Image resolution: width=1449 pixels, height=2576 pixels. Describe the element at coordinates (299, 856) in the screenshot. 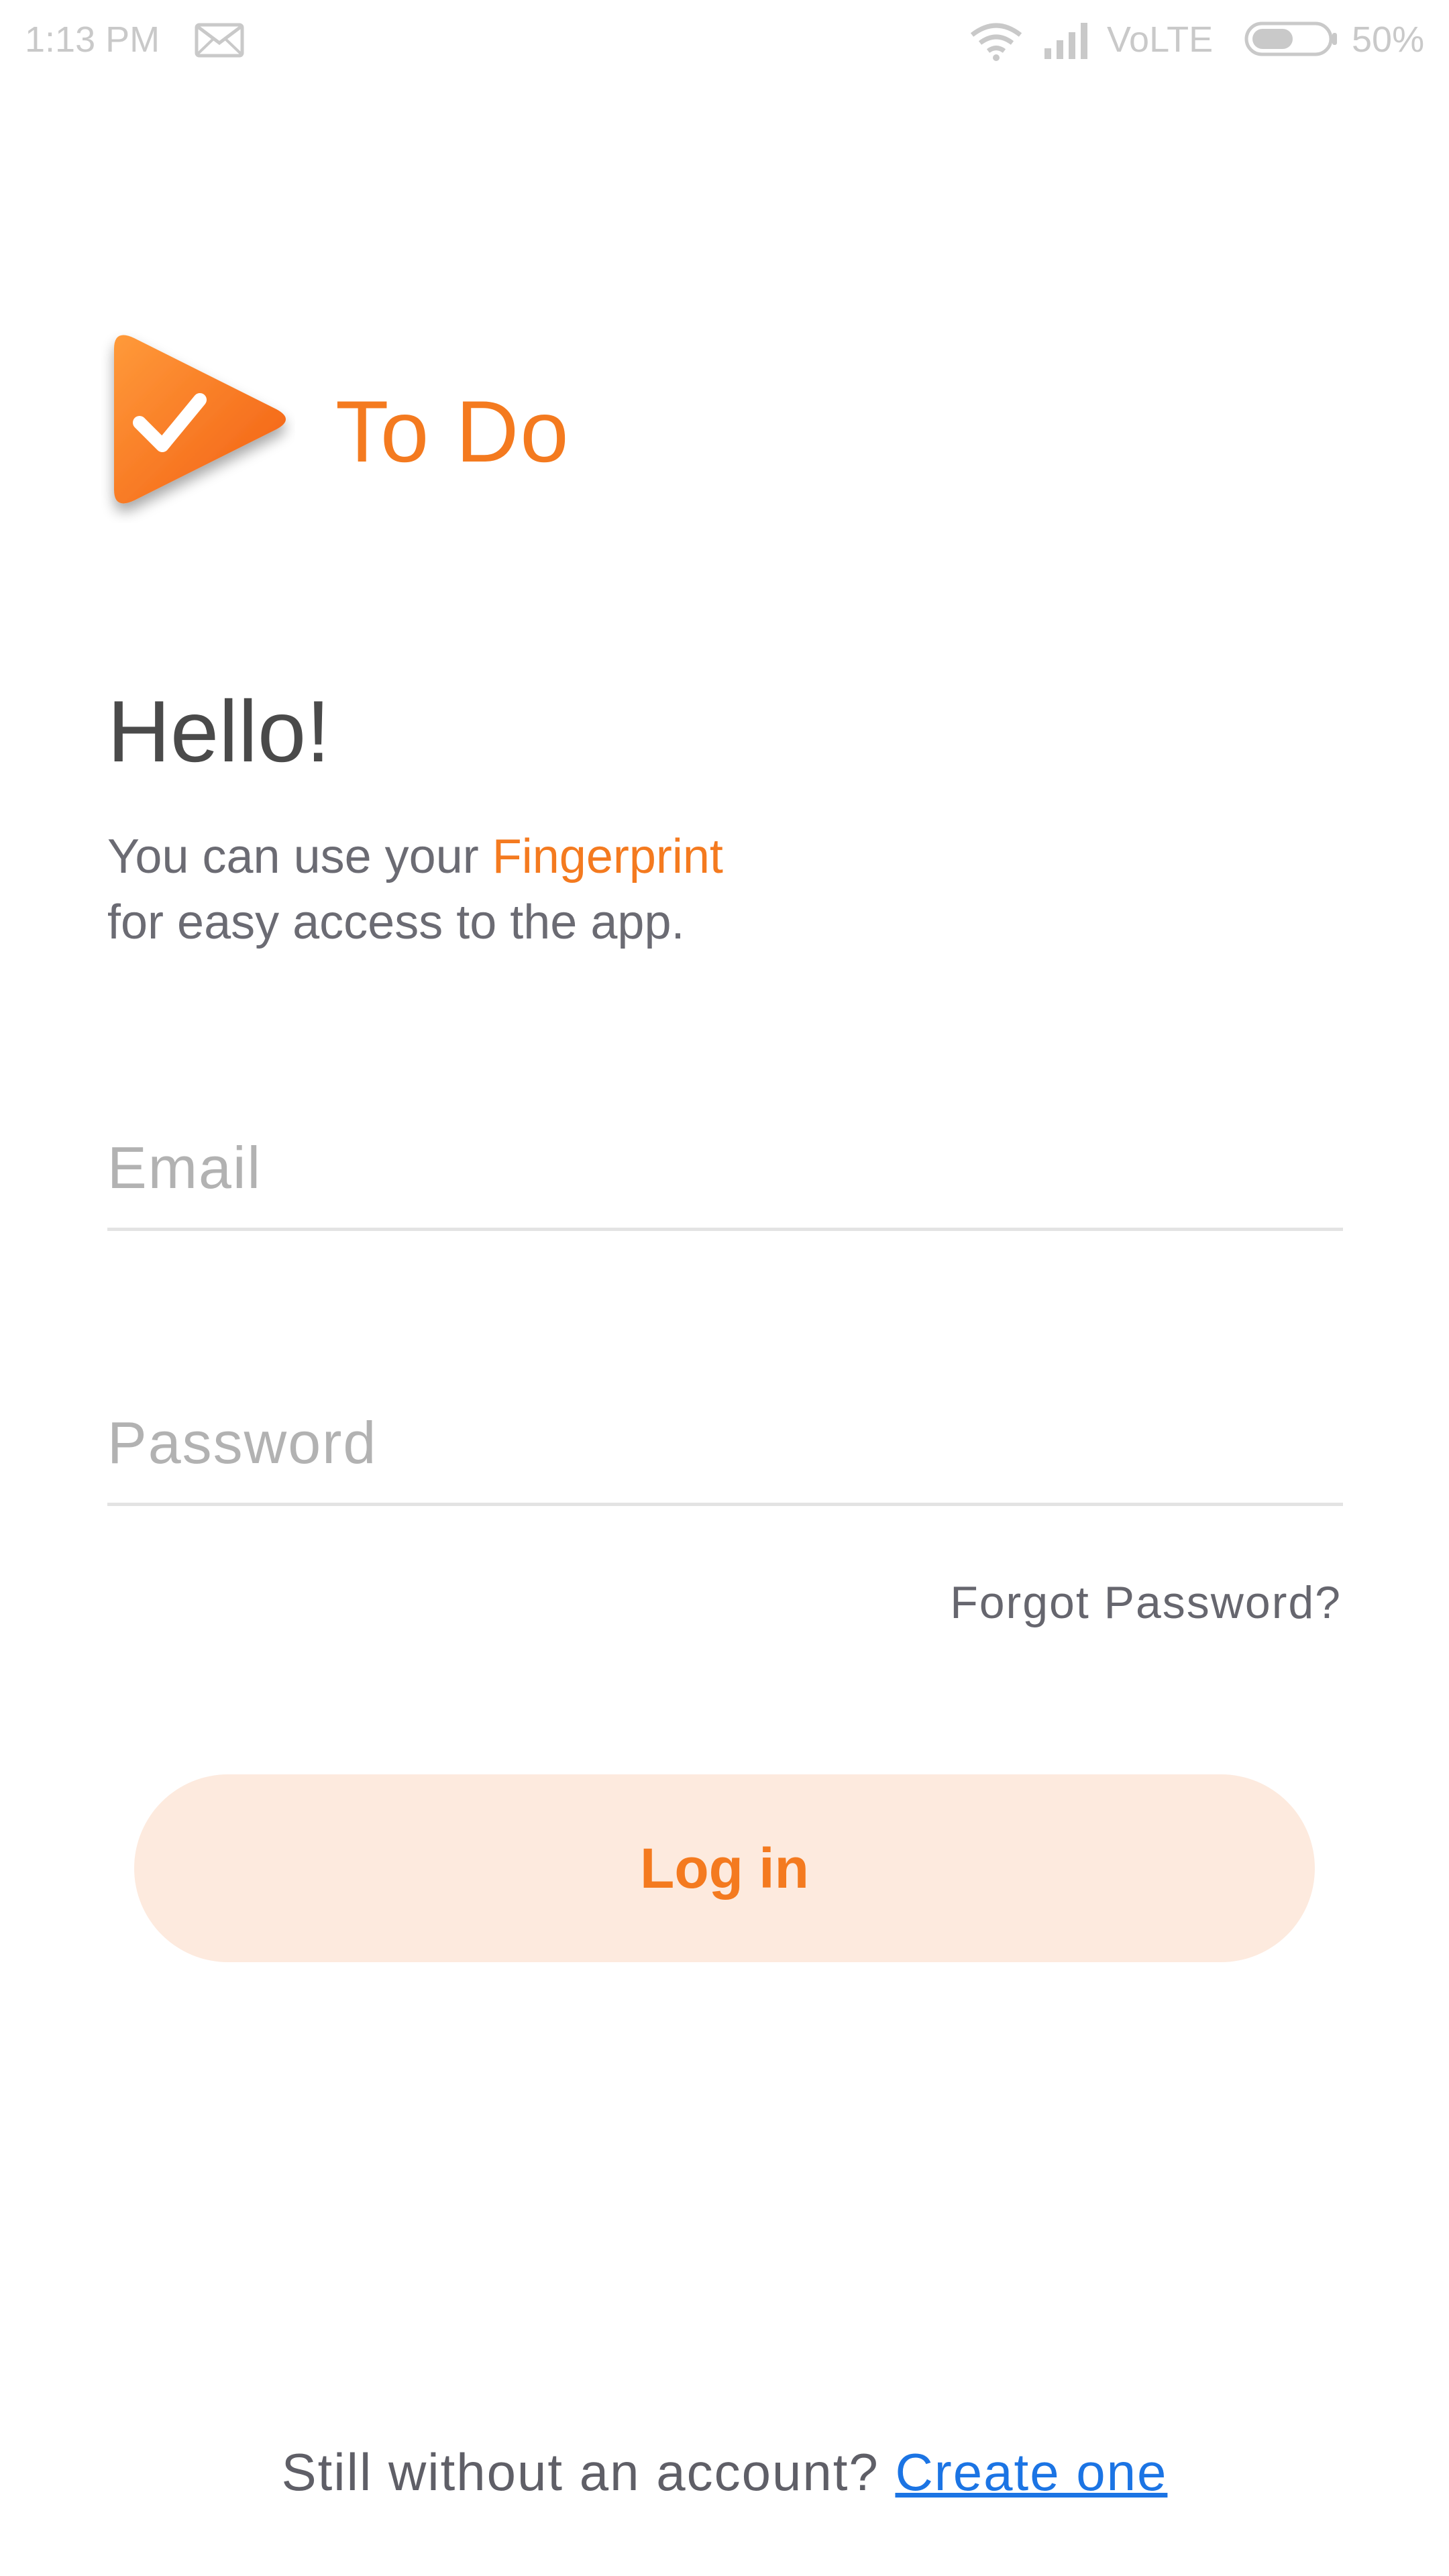

I see `subtitle-prefix: You can use your` at that location.